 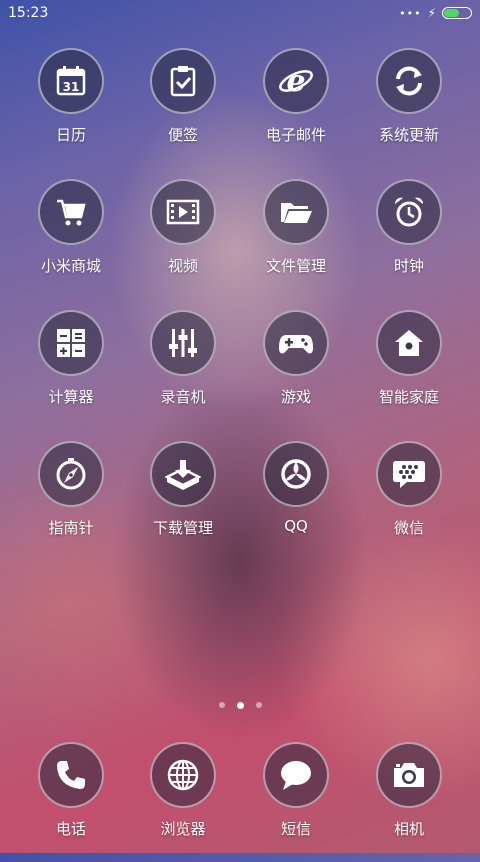 I want to click on svg-text: 31, so click(x=71, y=87).